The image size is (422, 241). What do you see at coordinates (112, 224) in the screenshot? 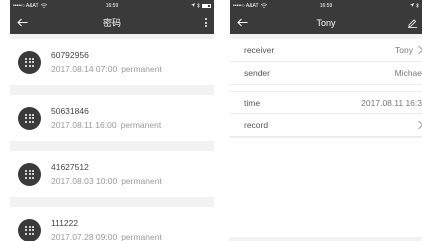
I see `list-item: 111222 2017.07.28 09:00 permanent` at bounding box center [112, 224].